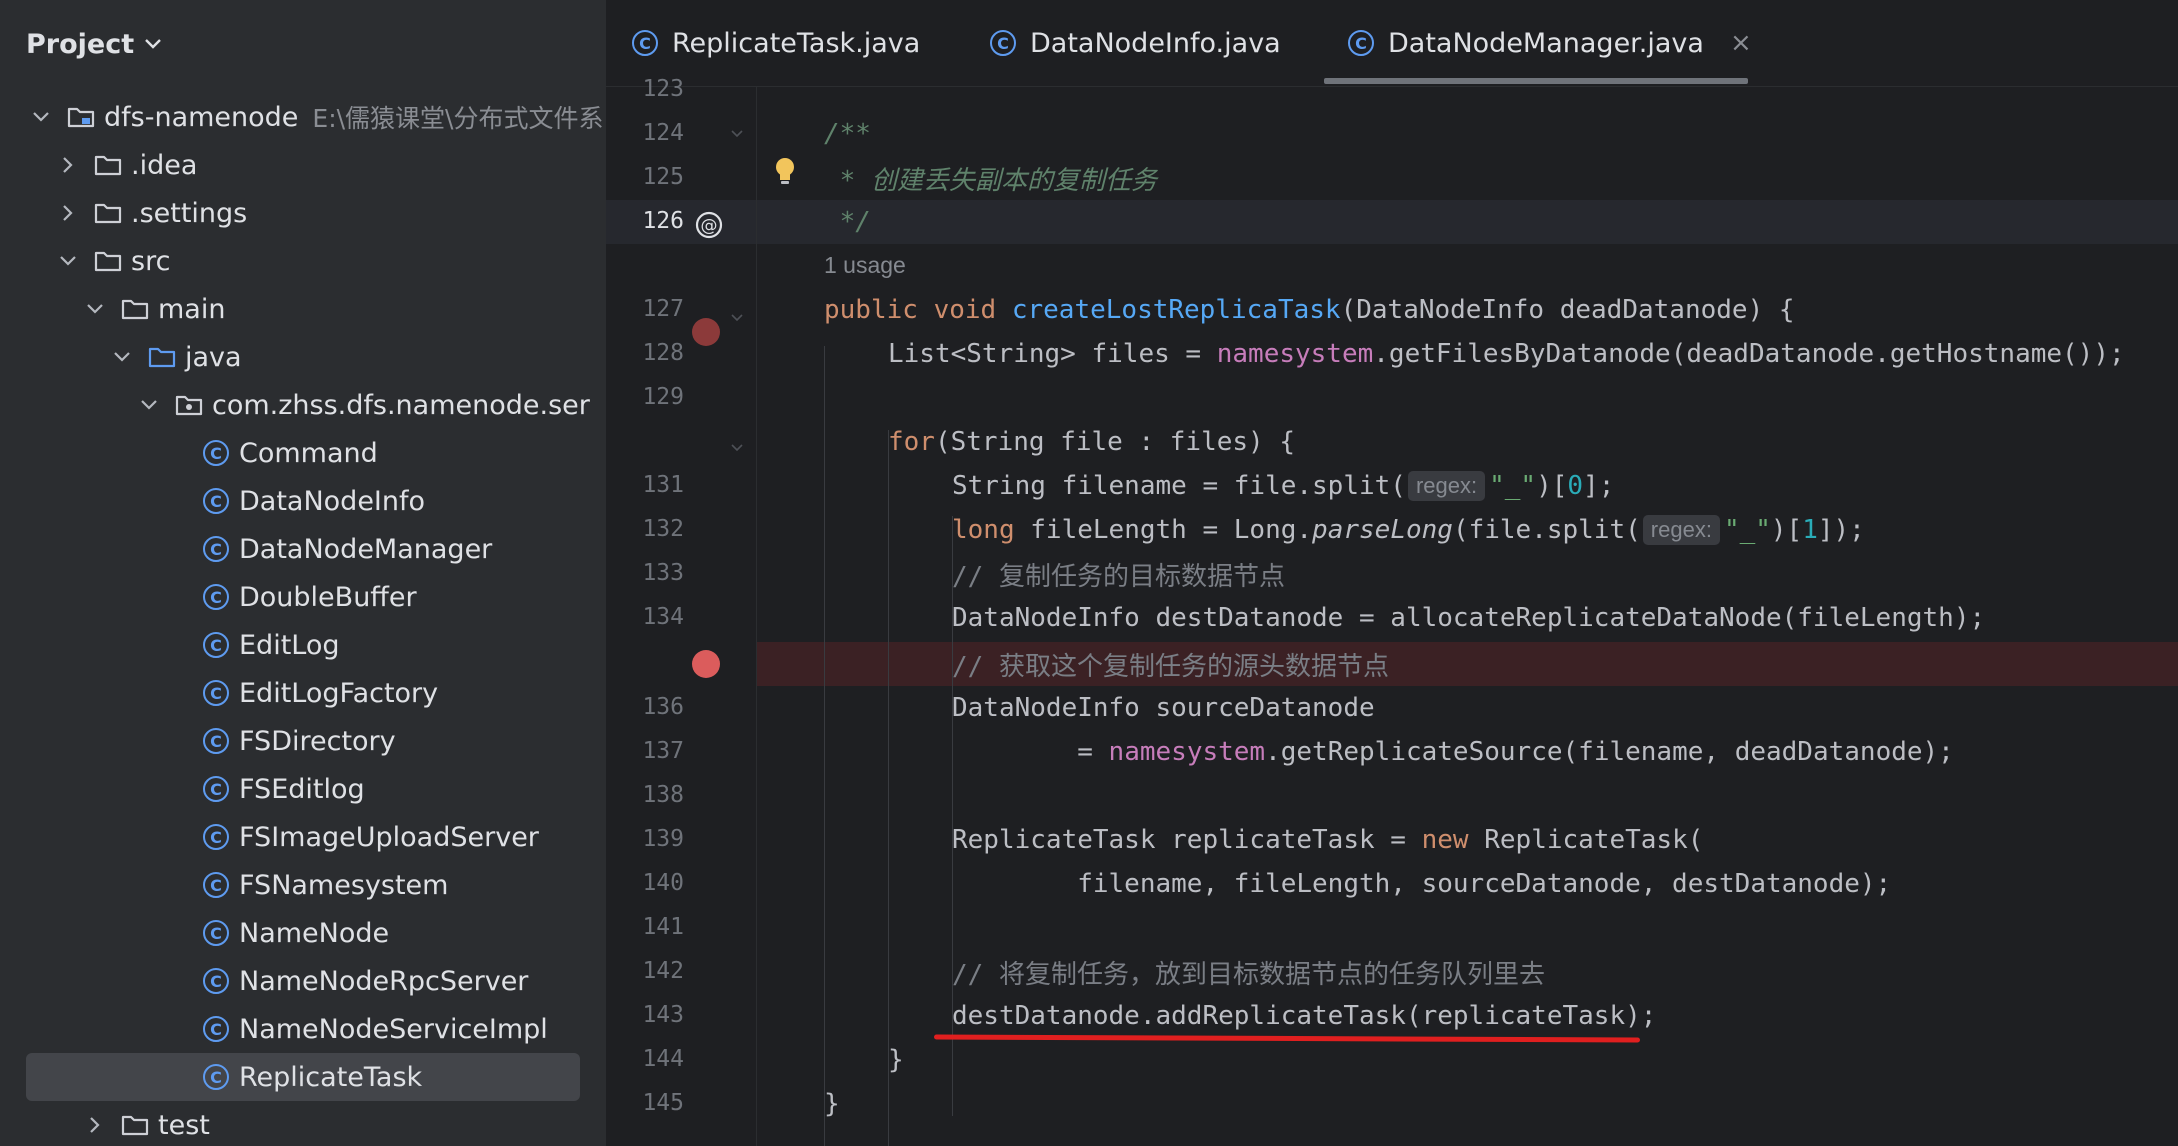 The image size is (2178, 1146). I want to click on tab-label: DataNodeManager.java, so click(1546, 43).